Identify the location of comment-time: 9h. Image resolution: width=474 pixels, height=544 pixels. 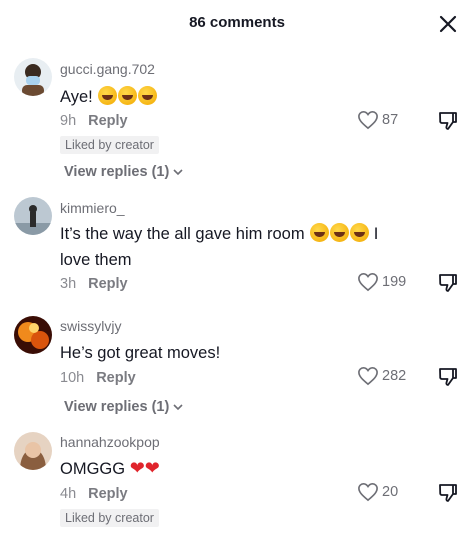
(68, 121).